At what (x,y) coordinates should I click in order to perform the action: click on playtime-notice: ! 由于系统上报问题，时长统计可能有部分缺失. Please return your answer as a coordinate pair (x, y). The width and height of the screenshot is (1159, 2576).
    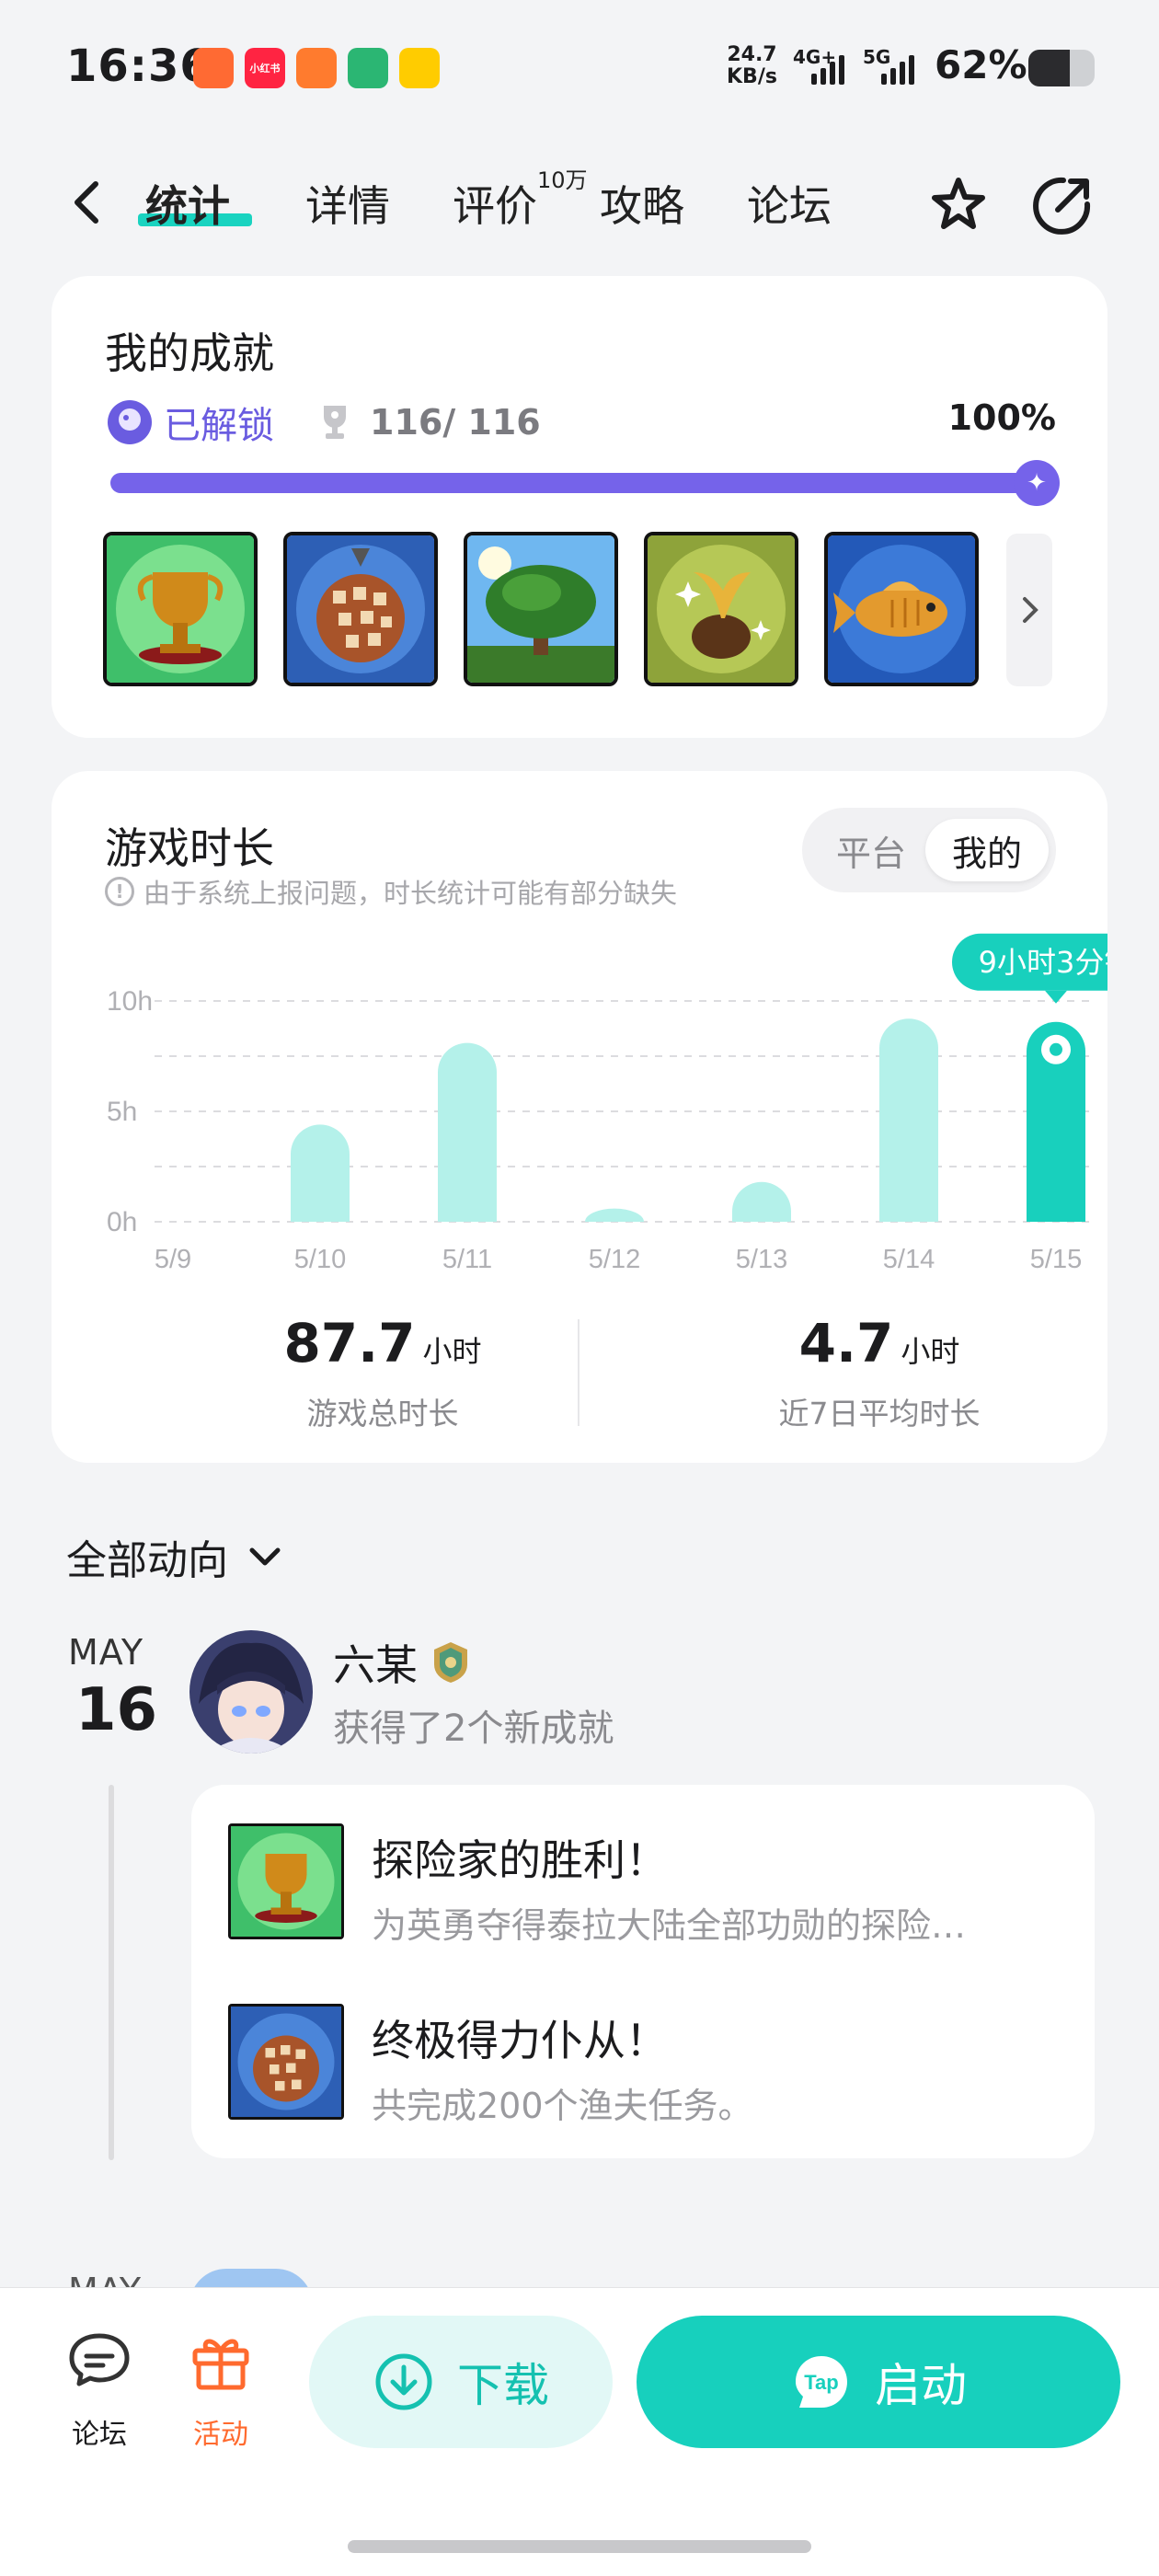
    Looking at the image, I should click on (391, 891).